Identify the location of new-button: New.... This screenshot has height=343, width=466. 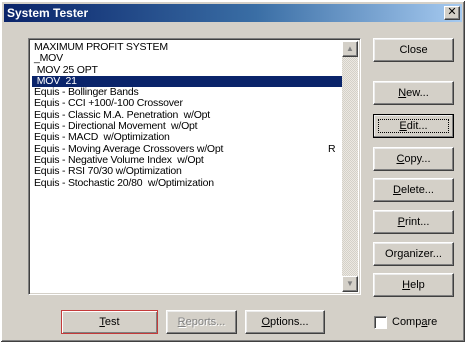
(413, 93).